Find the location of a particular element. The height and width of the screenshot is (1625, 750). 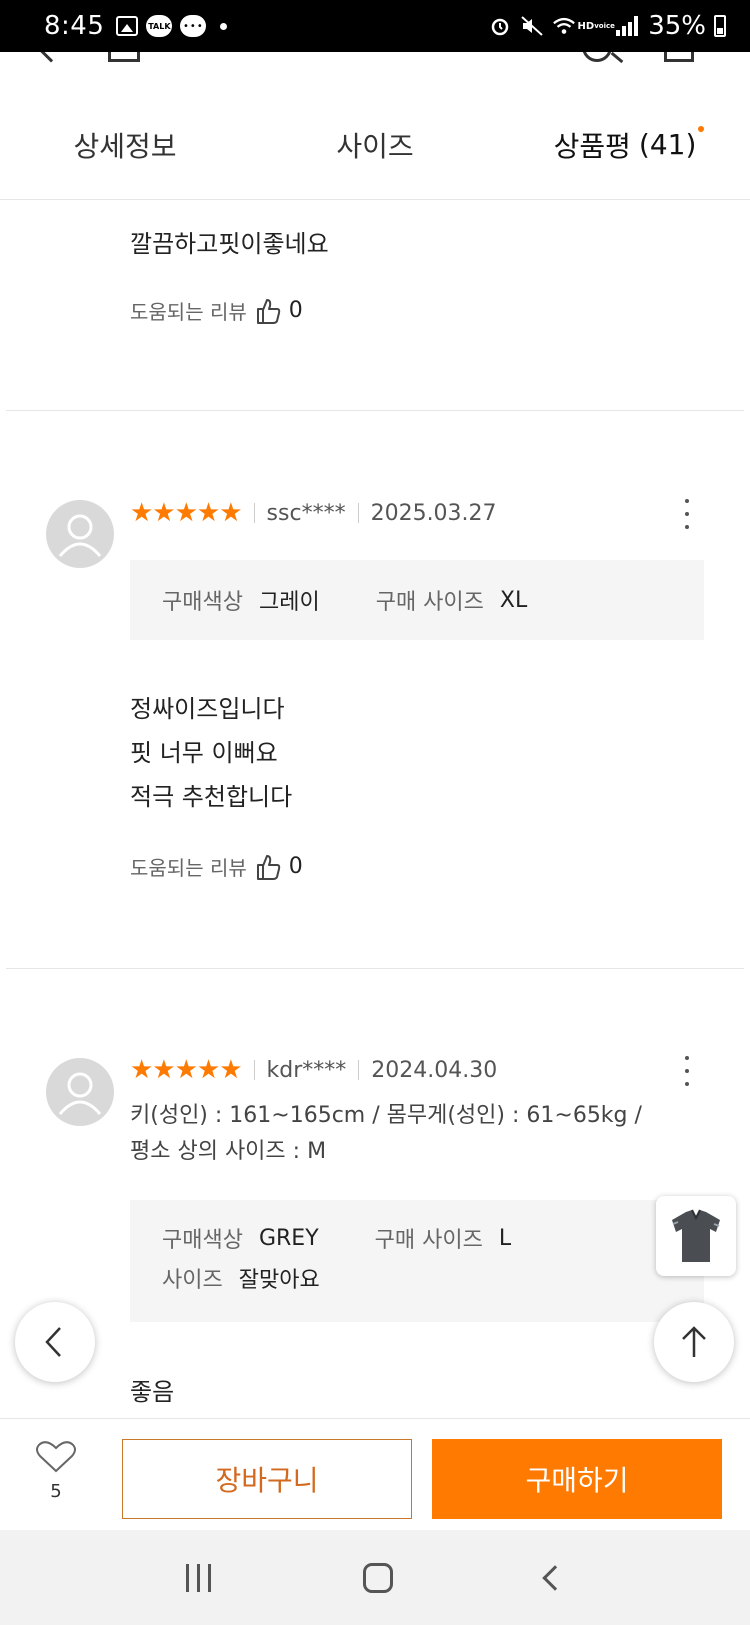

review-line: 적극 추천합니다 is located at coordinates (211, 797).